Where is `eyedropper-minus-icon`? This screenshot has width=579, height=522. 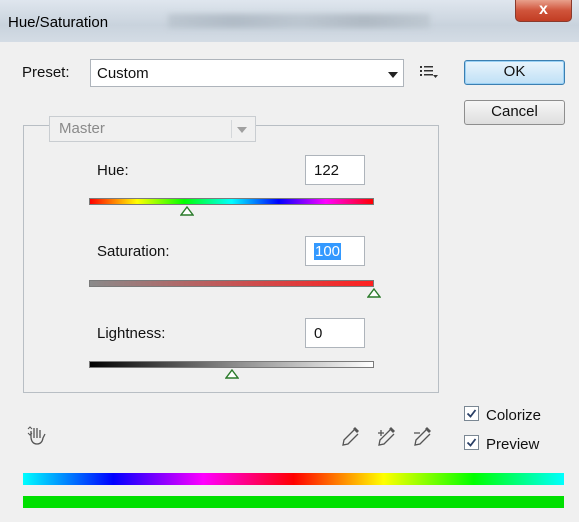
eyedropper-minus-icon is located at coordinates (423, 436).